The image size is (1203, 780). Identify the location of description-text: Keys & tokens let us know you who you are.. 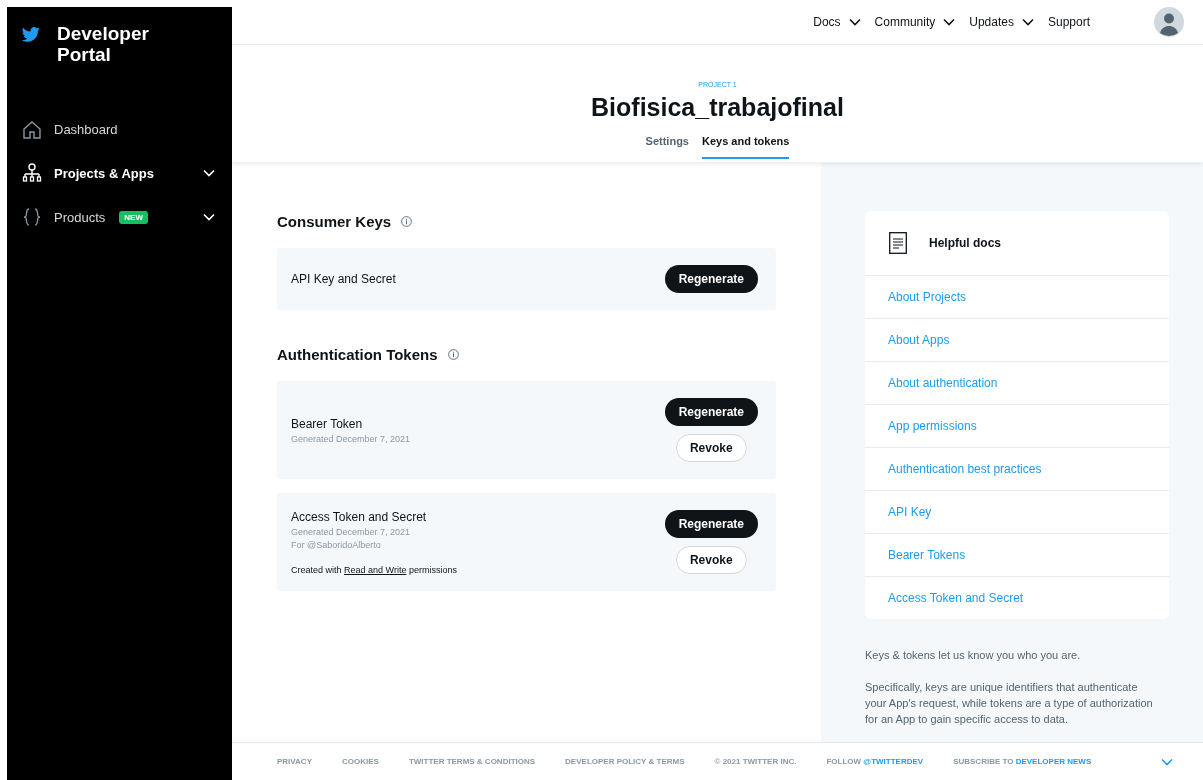
(973, 655).